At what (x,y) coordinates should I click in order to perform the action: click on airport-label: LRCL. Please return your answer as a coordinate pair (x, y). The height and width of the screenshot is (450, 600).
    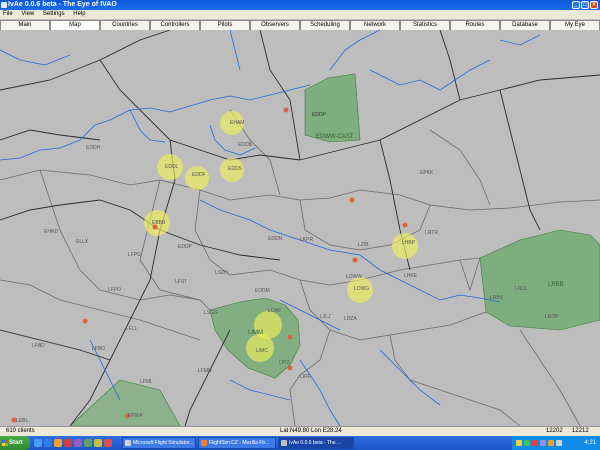
    Looking at the image, I should click on (521, 289).